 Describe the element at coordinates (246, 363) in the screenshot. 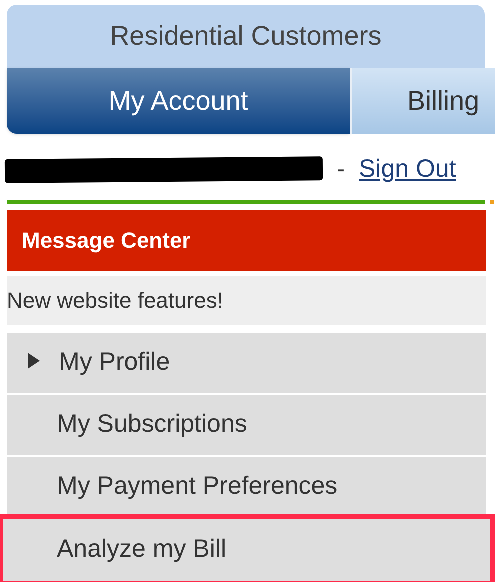

I see `menu-item: My Profile` at that location.